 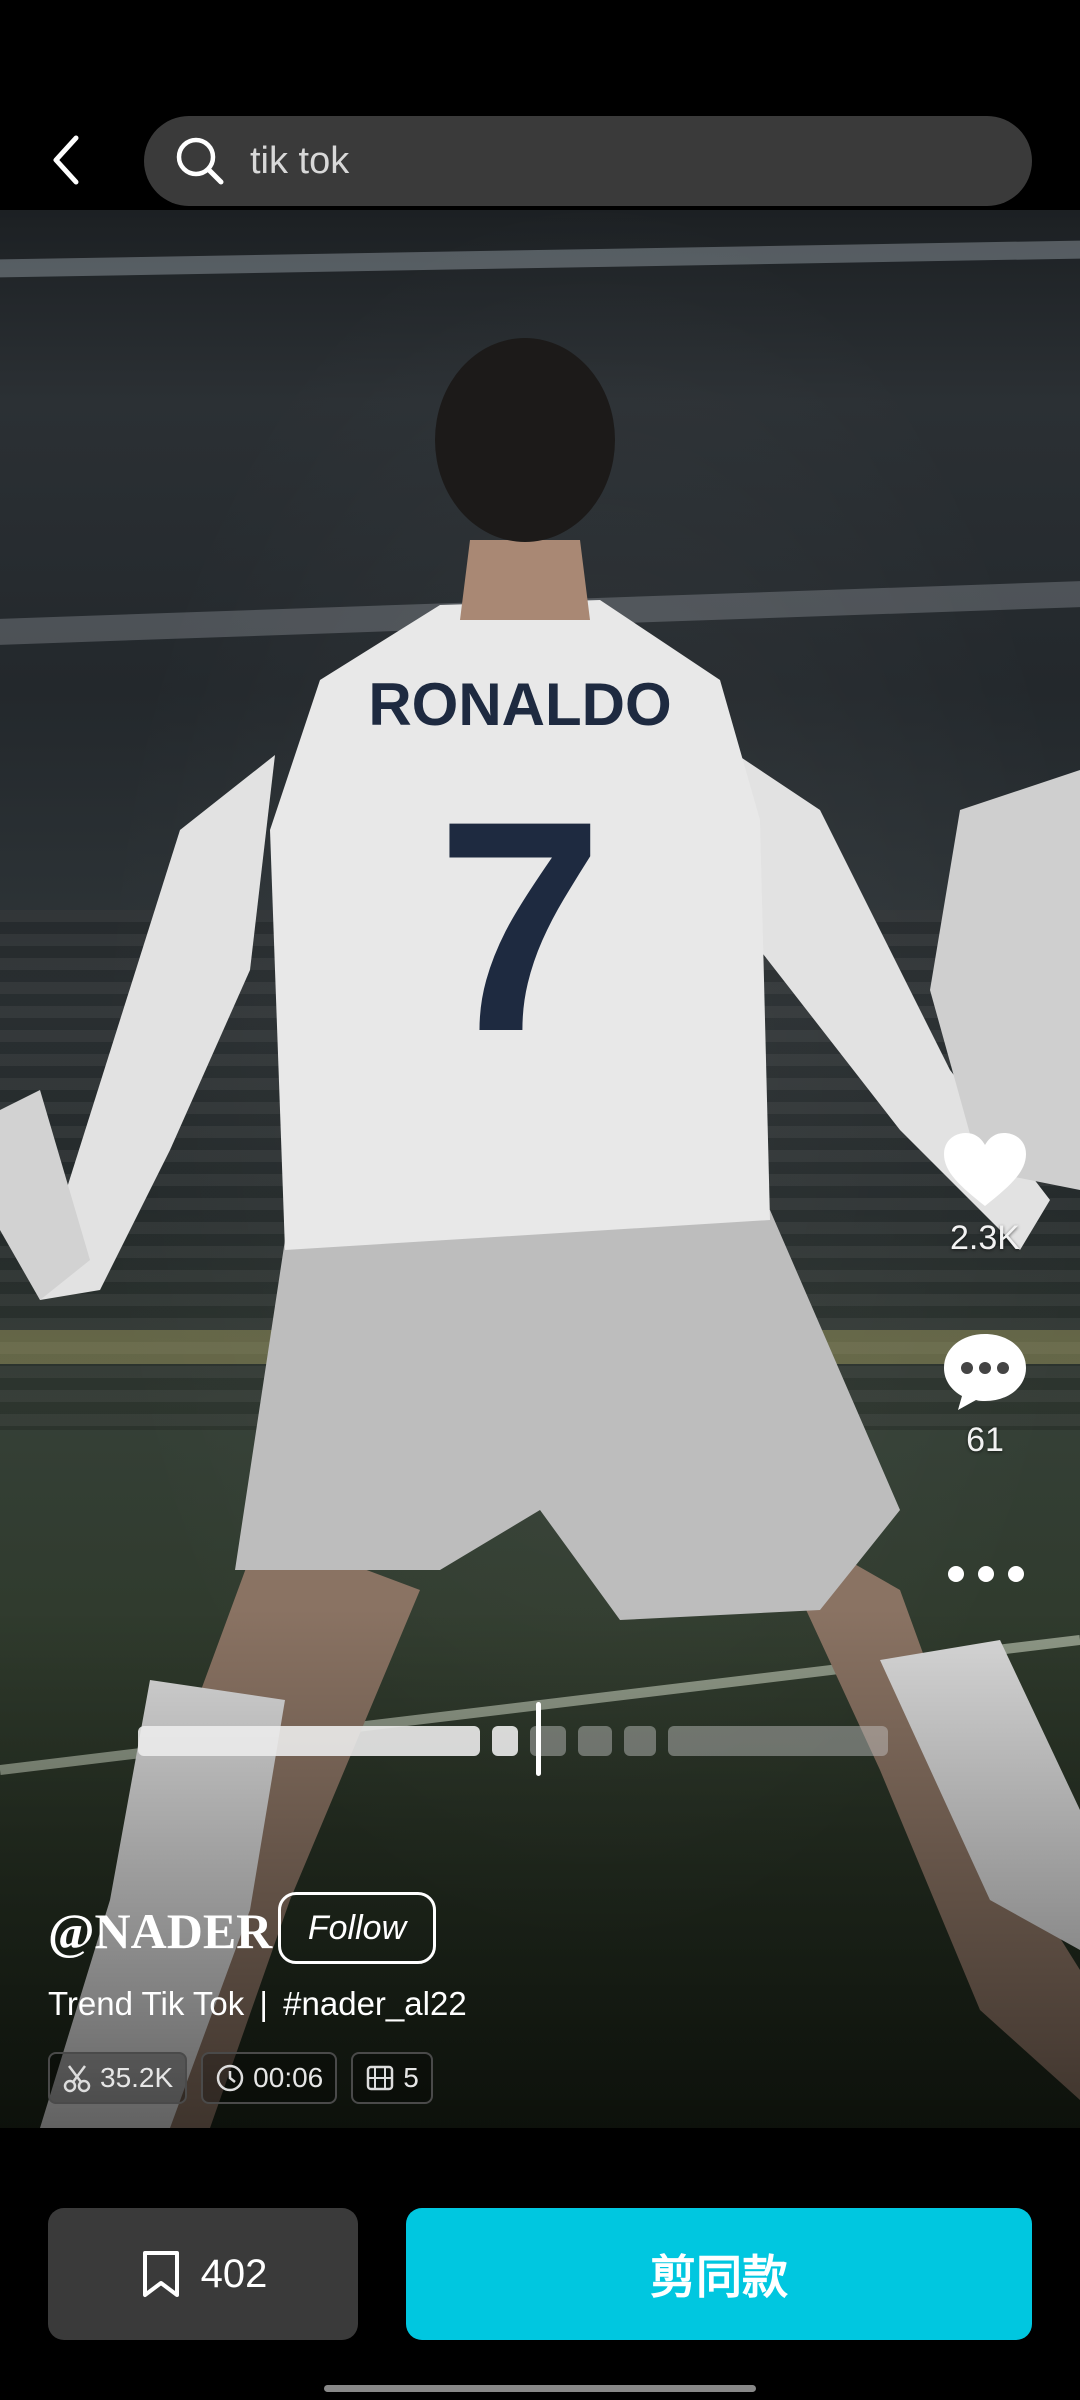 I want to click on chevron-left-icon, so click(x=66, y=160).